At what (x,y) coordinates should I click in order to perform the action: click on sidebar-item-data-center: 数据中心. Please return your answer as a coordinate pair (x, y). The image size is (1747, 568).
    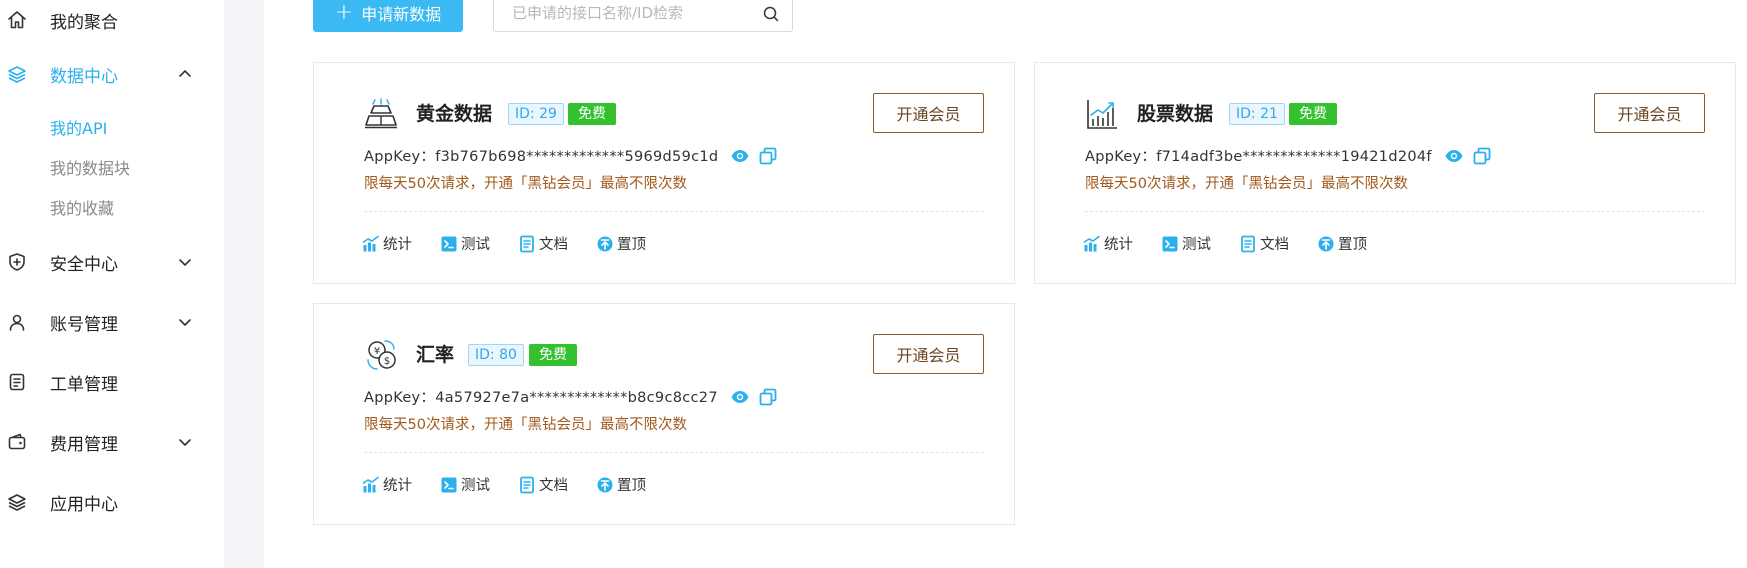
    Looking at the image, I should click on (112, 74).